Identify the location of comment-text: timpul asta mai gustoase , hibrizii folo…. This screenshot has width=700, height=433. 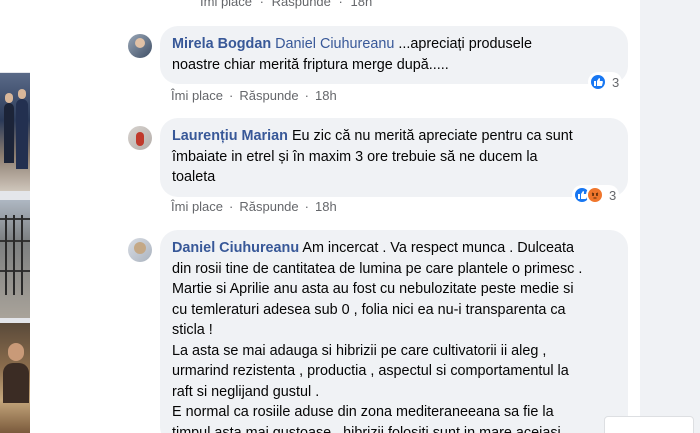
(370, 428).